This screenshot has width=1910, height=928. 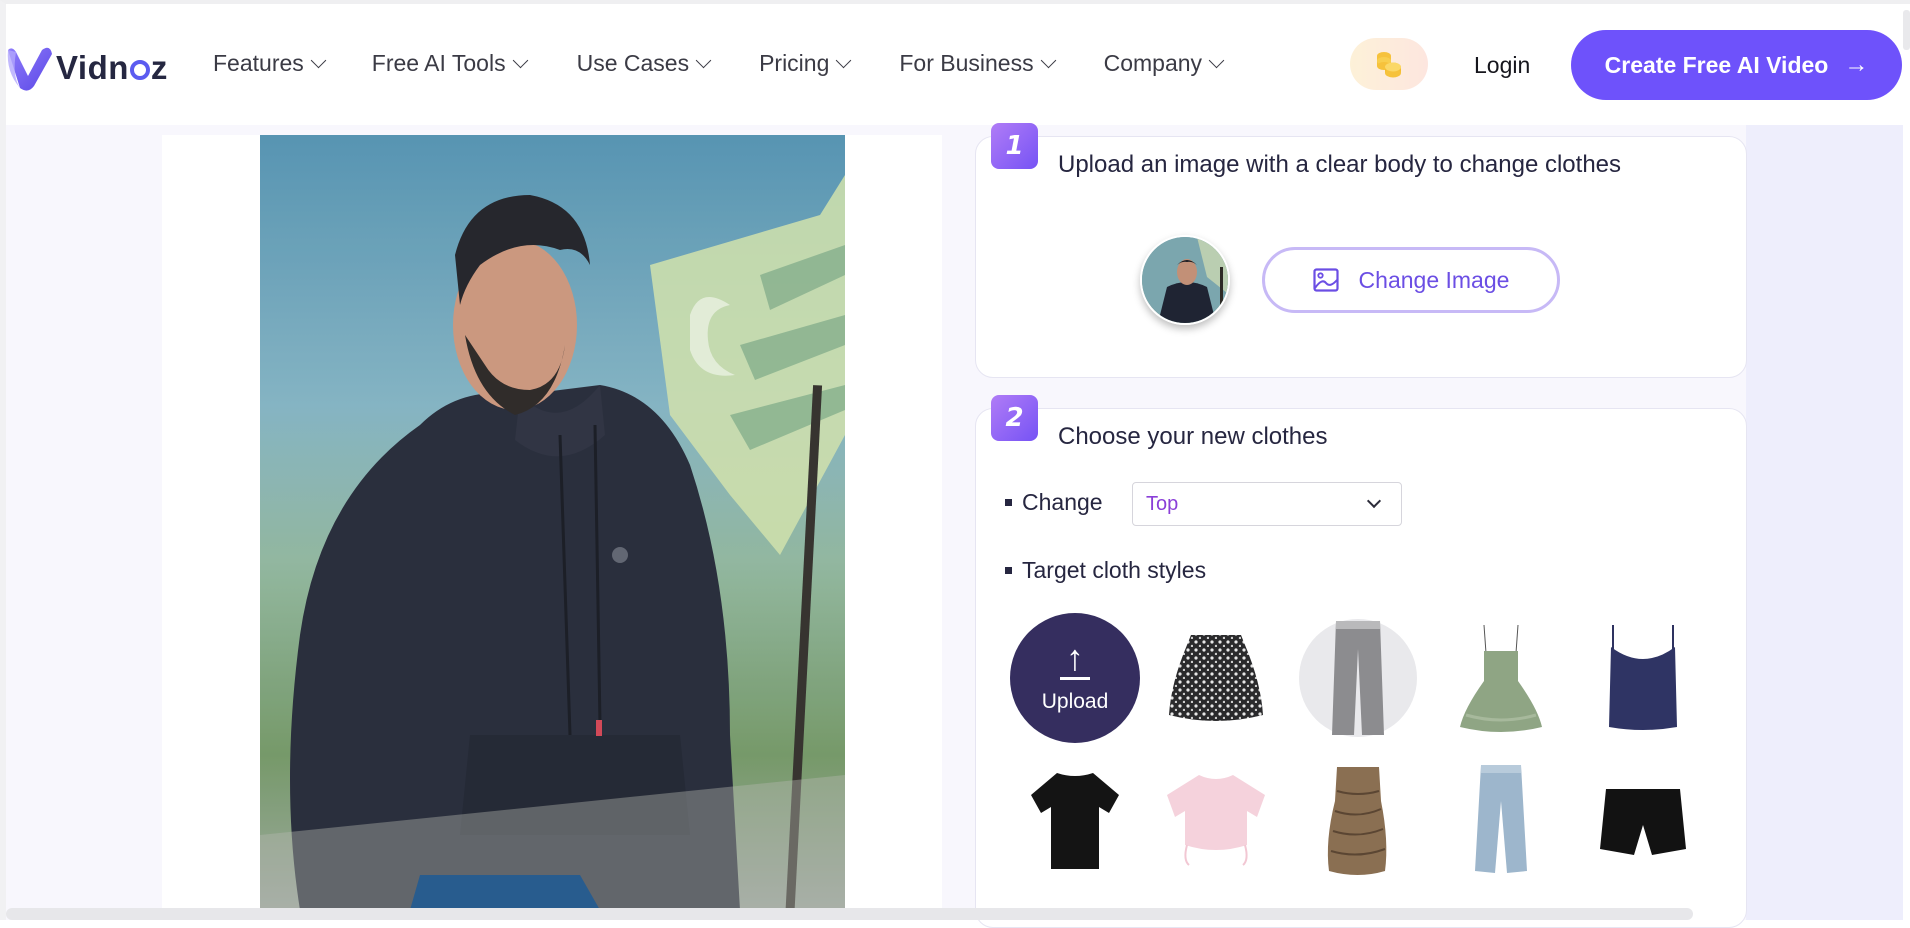 I want to click on step-2-title: Choose your new clothes, so click(x=1193, y=436).